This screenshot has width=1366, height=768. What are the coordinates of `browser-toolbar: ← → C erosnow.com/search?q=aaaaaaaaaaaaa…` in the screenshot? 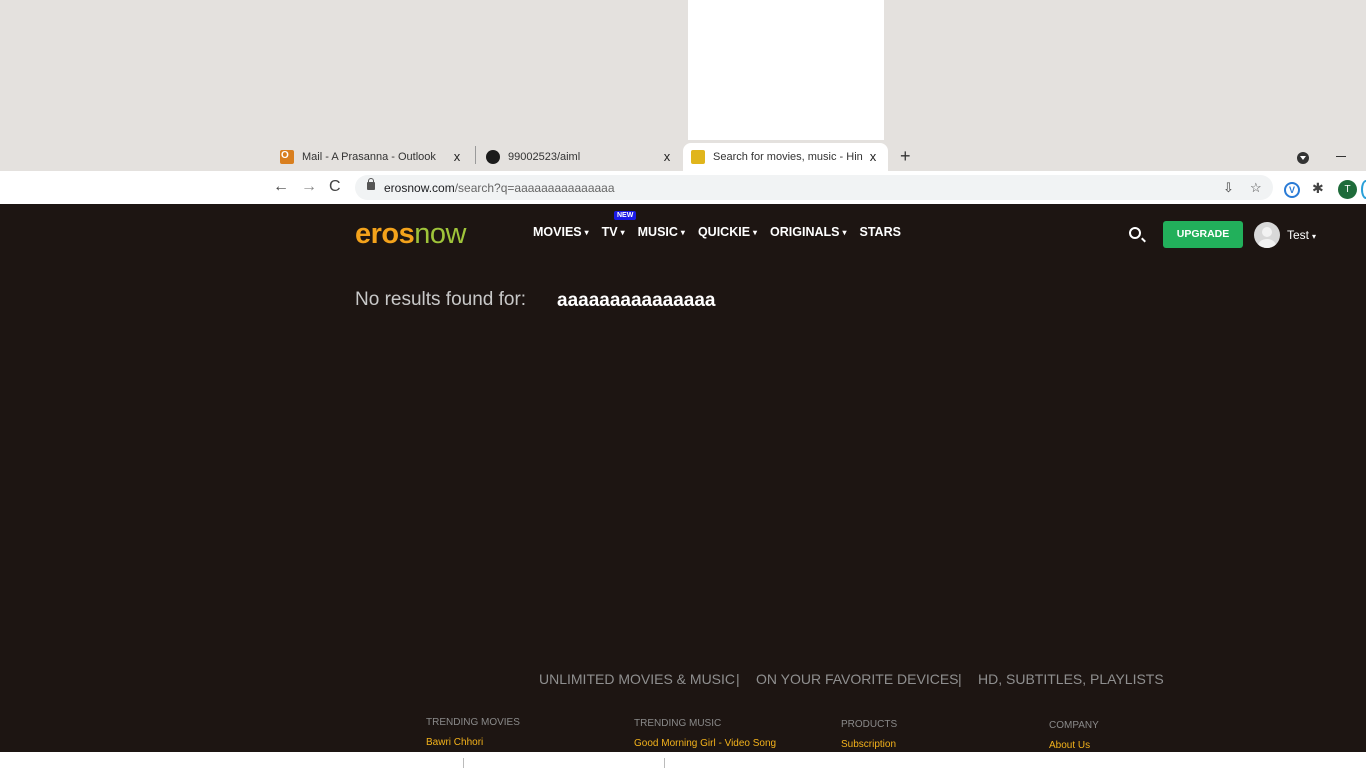 It's located at (683, 187).